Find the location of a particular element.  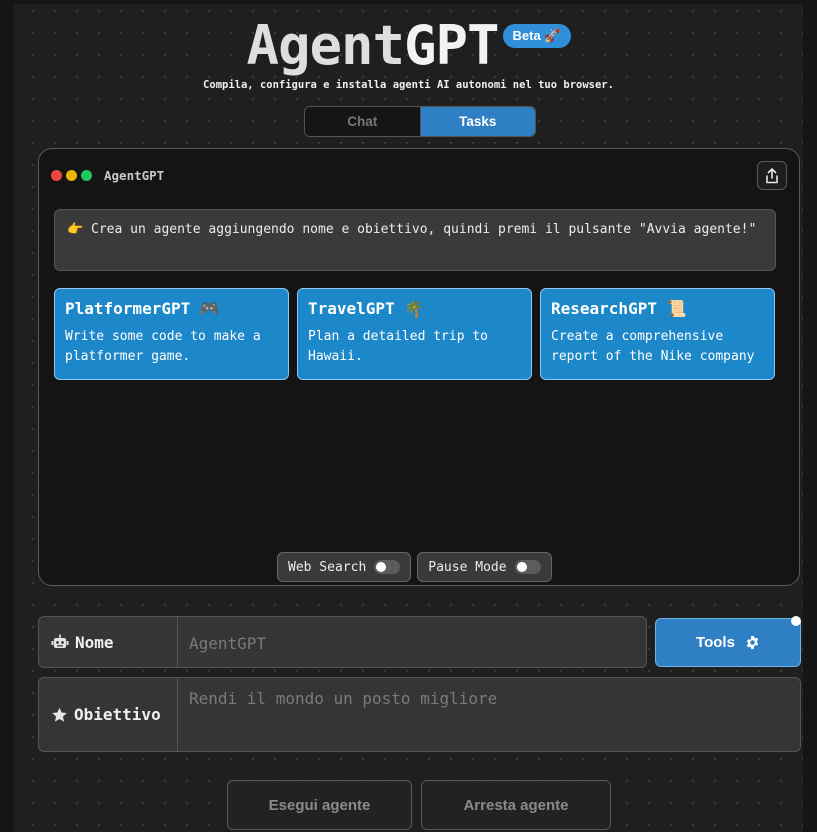

mode-toggle: Chat Tasks is located at coordinates (420, 121).